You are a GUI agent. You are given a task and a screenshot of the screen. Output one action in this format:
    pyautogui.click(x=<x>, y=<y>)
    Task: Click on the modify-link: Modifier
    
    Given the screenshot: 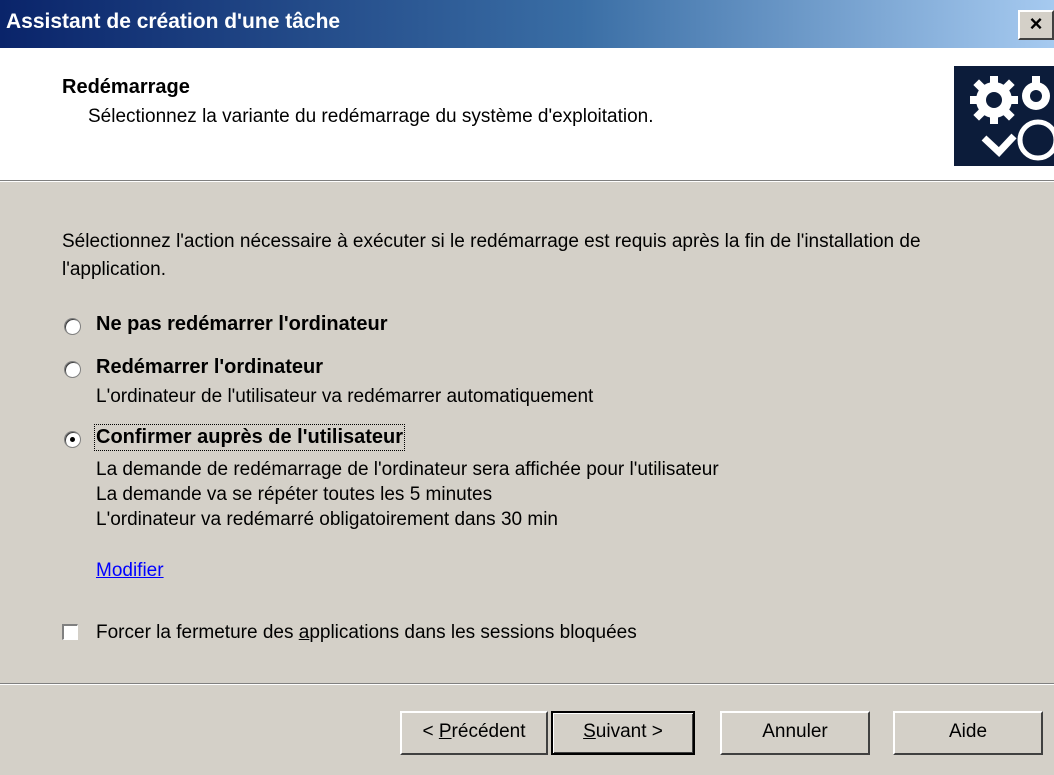 What is the action you would take?
    pyautogui.click(x=130, y=571)
    